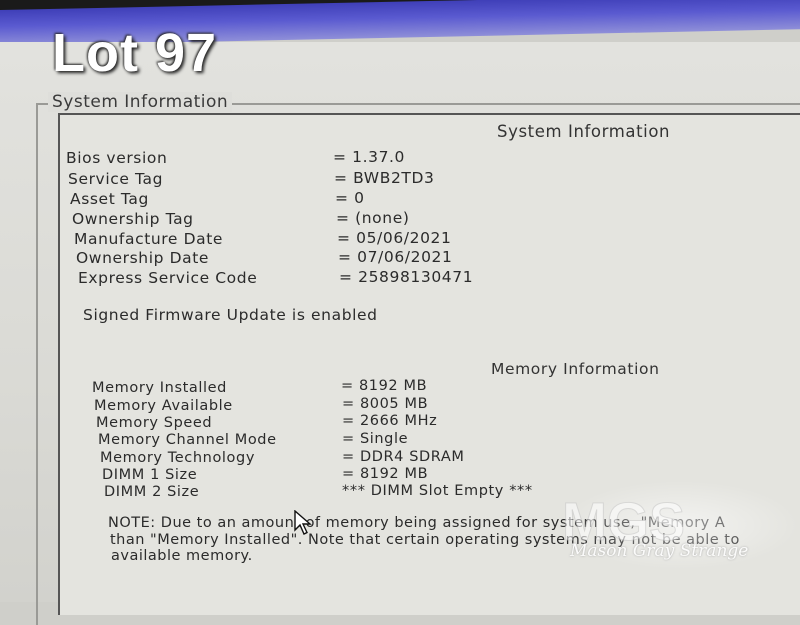 This screenshot has height=625, width=800. I want to click on watermark-name: Mason Gray Strange, so click(659, 551).